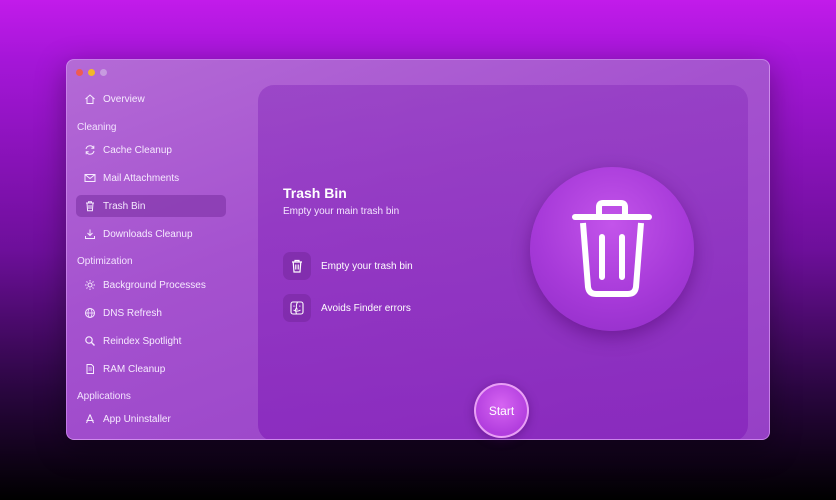 Image resolution: width=836 pixels, height=500 pixels. Describe the element at coordinates (134, 369) in the screenshot. I see `sidebar-item-label: RAM Cleanup` at that location.